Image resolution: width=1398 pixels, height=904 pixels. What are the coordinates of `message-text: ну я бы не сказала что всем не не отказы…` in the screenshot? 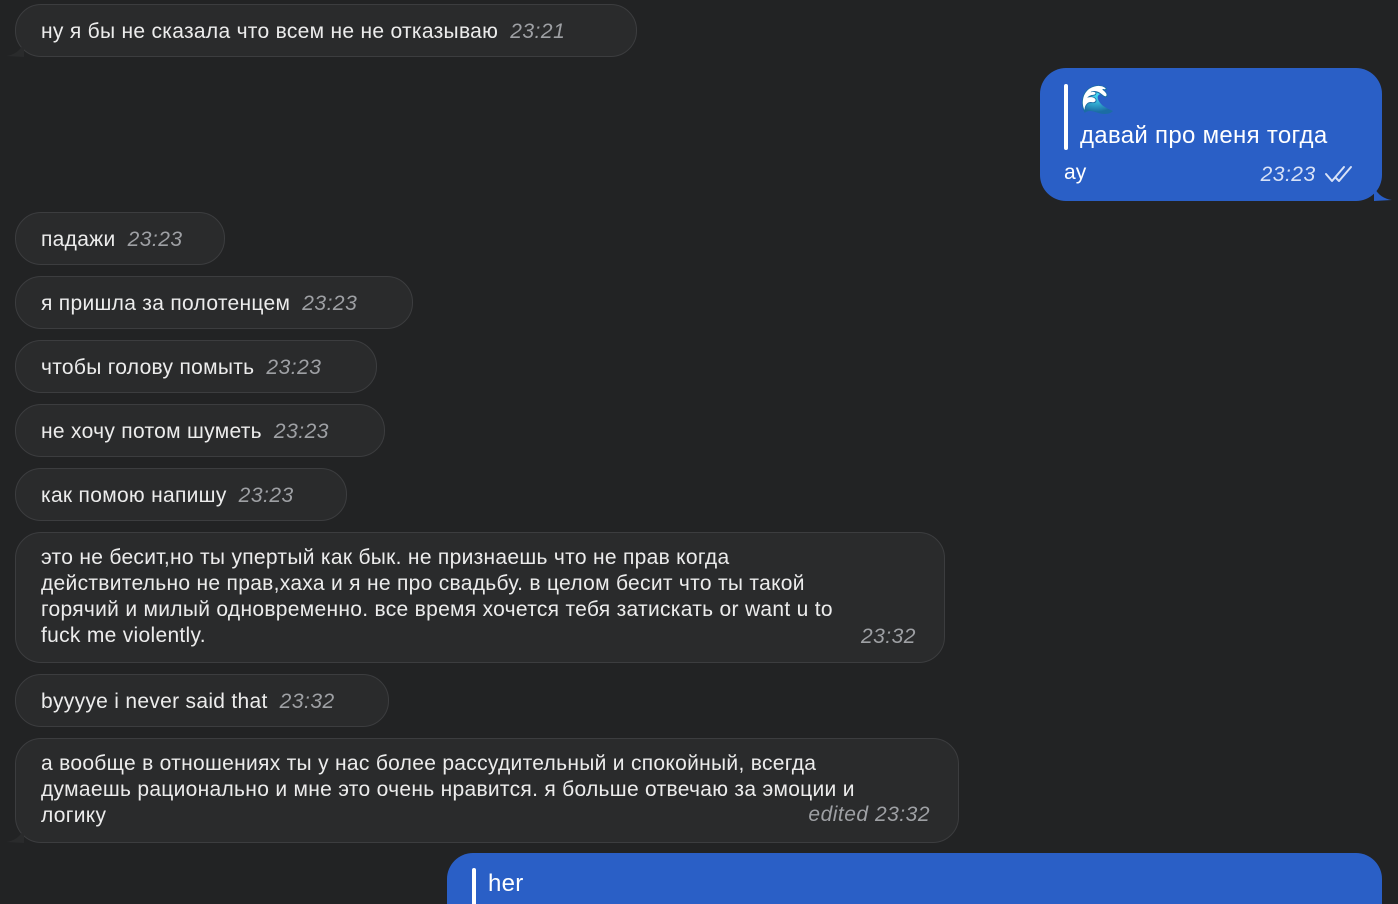 It's located at (270, 31).